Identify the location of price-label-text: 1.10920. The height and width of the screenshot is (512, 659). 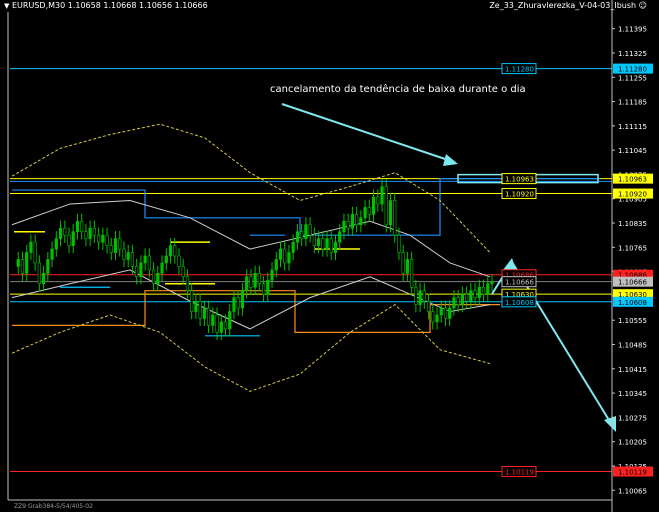
(632, 195).